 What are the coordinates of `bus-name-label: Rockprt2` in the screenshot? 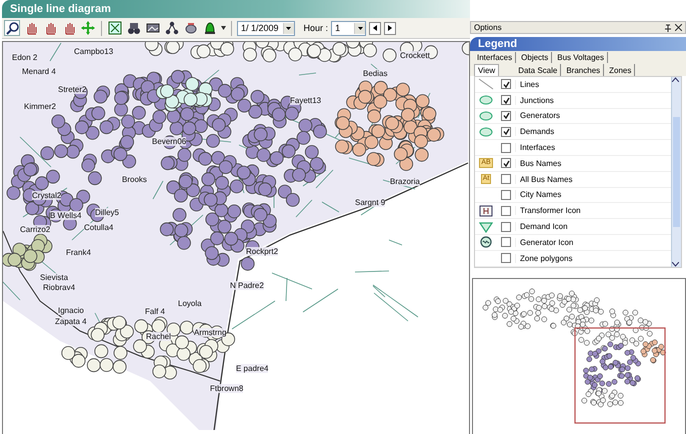 It's located at (262, 251).